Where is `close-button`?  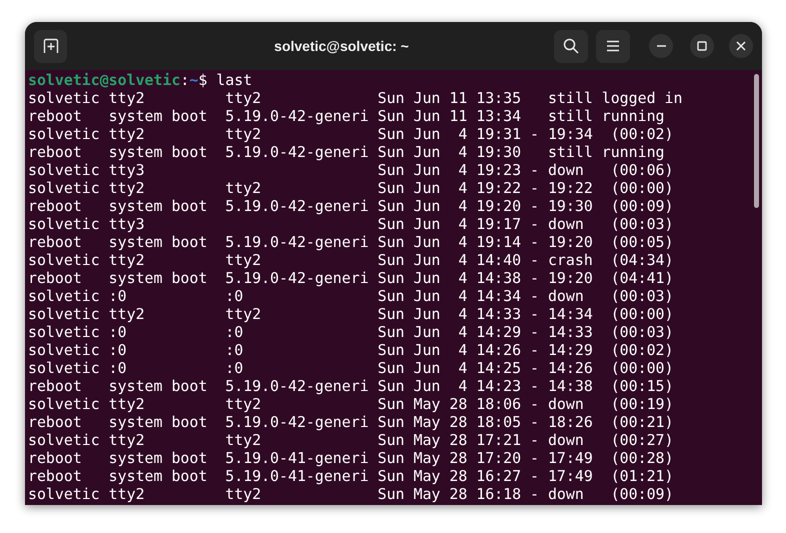 close-button is located at coordinates (741, 46).